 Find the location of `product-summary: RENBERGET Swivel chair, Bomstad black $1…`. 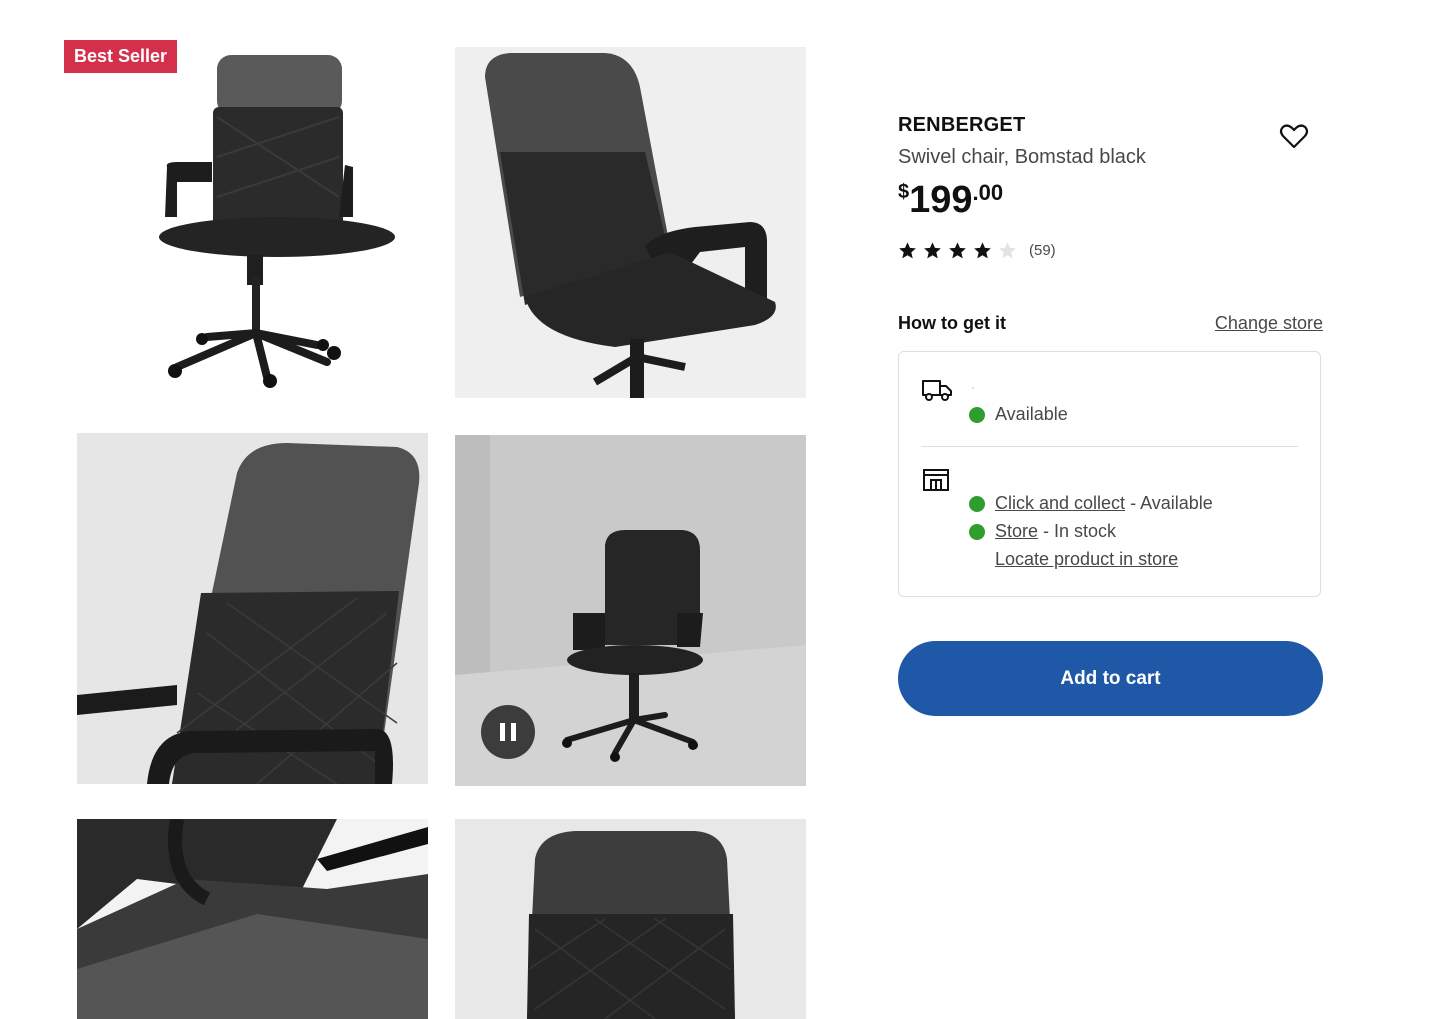

product-summary: RENBERGET Swivel chair, Bomstad black $1… is located at coordinates (1110, 184).